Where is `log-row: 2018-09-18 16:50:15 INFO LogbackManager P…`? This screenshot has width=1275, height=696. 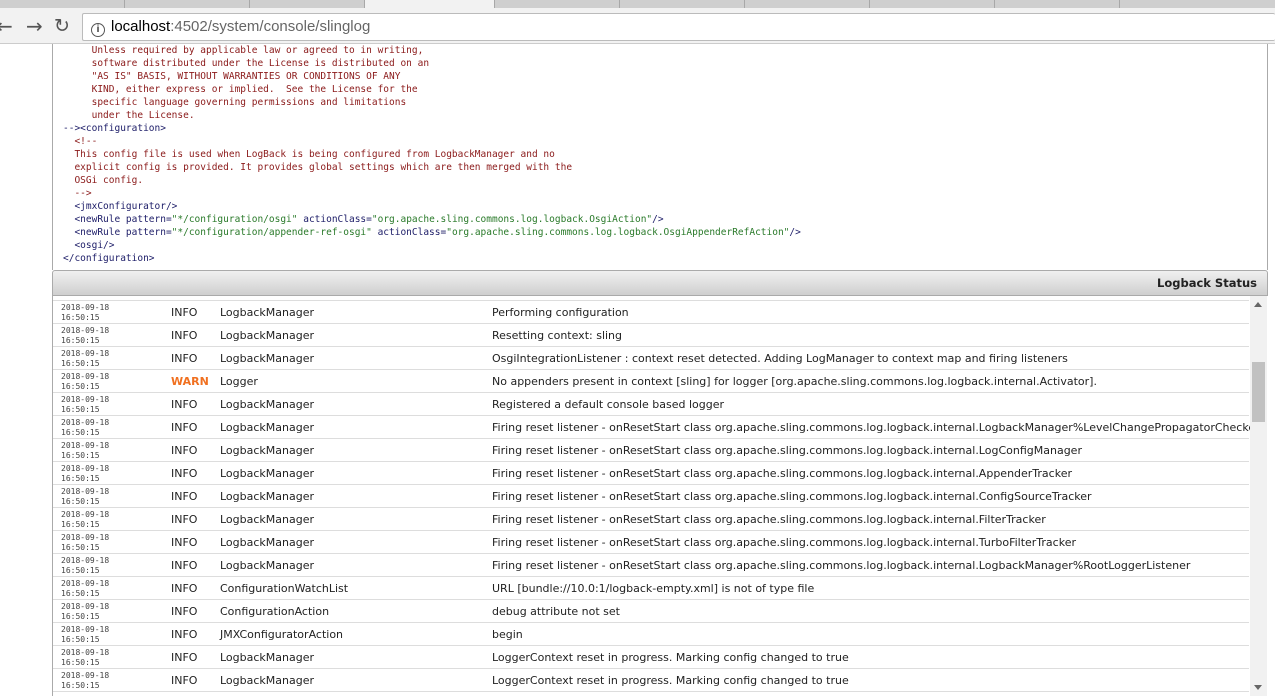 log-row: 2018-09-18 16:50:15 INFO LogbackManager P… is located at coordinates (651, 312).